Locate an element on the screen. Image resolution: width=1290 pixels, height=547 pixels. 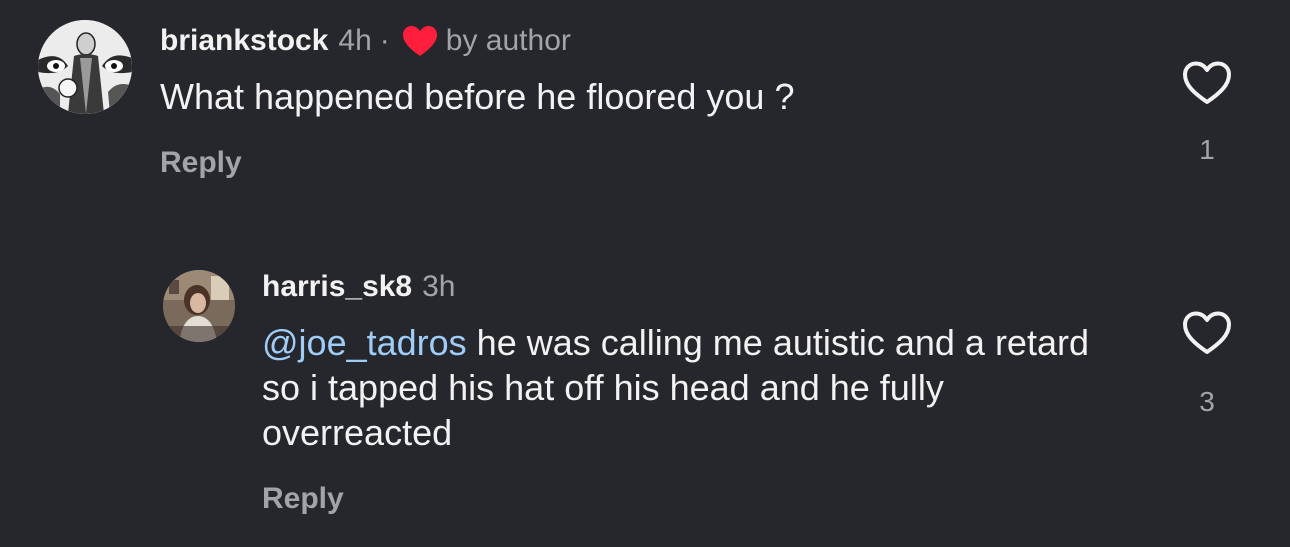
author-heart-icon is located at coordinates (420, 41).